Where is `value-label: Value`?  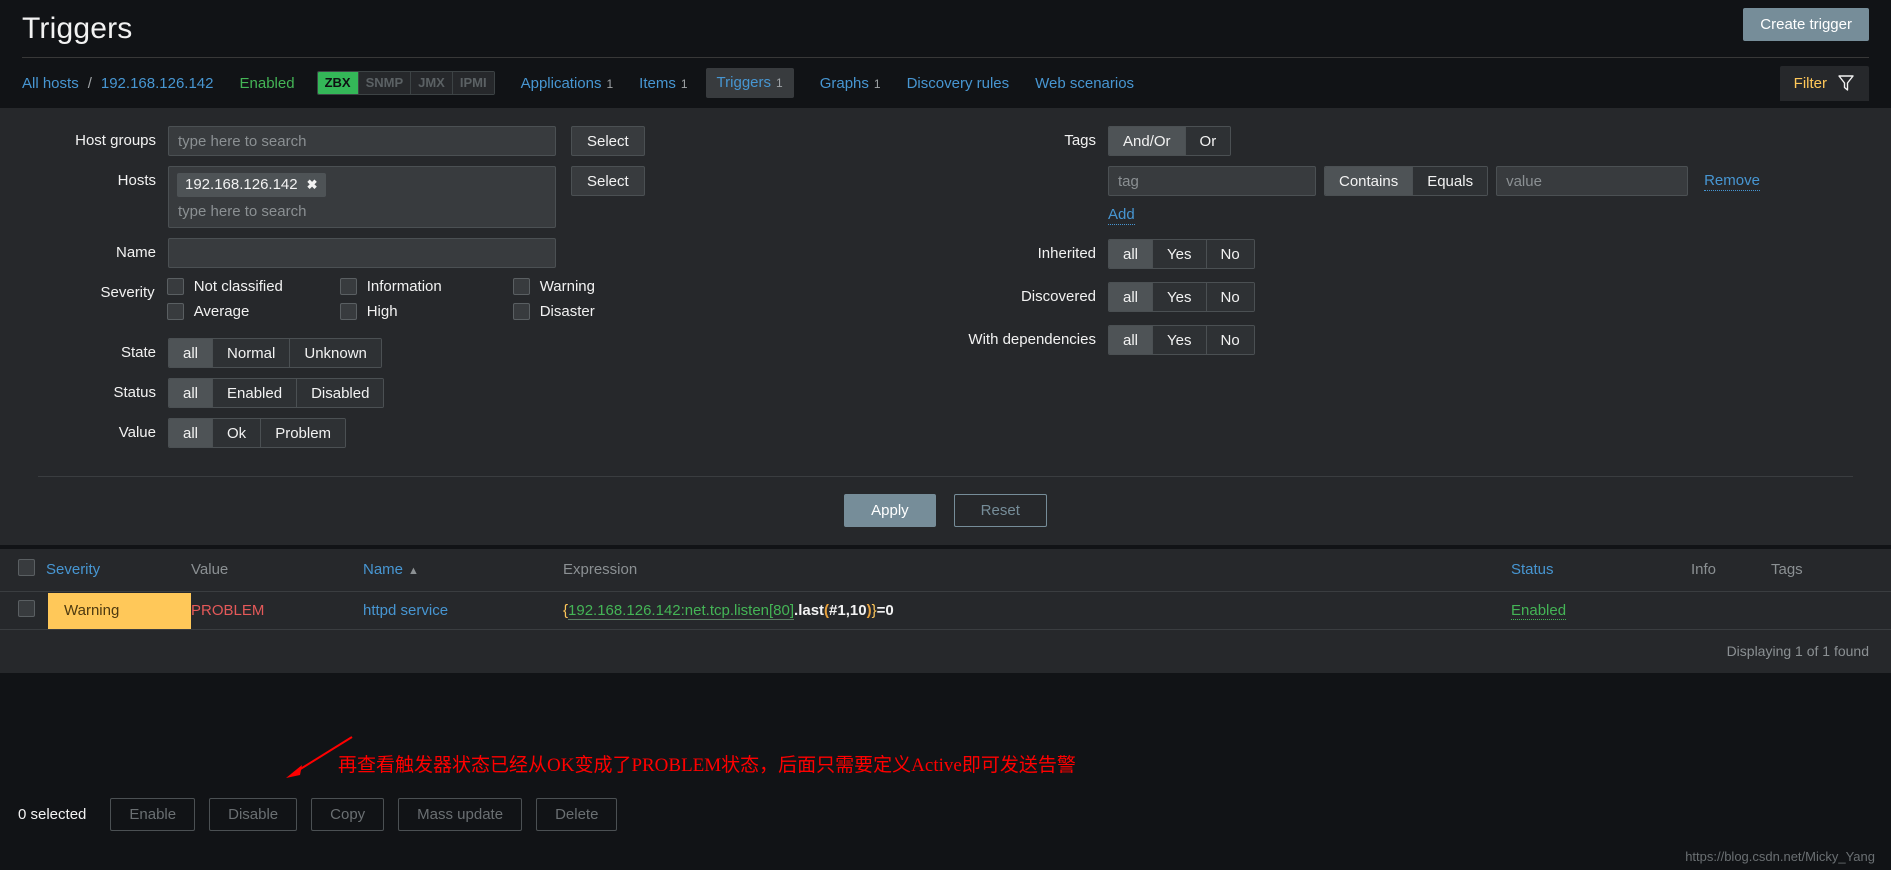
value-label: Value is located at coordinates (137, 432).